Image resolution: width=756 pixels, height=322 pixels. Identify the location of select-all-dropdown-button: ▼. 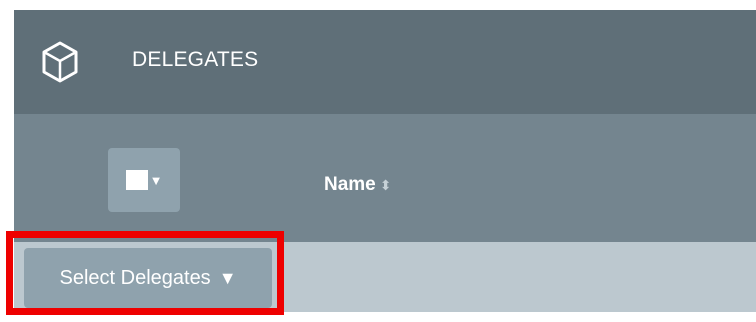
(144, 180).